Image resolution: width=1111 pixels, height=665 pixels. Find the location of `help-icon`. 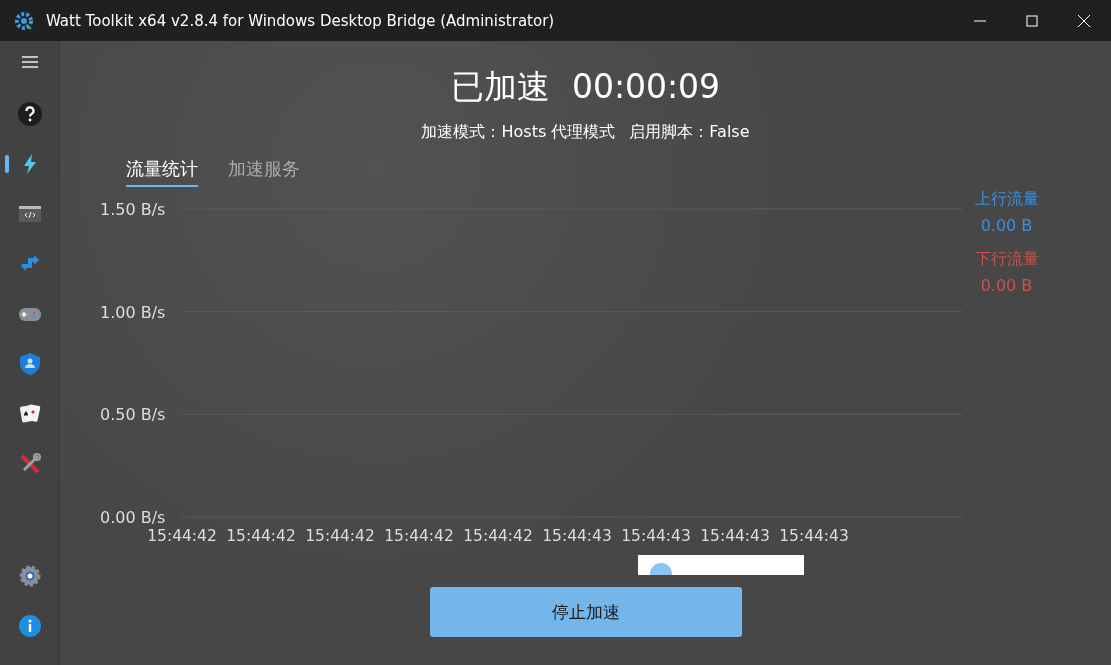

help-icon is located at coordinates (29, 114).